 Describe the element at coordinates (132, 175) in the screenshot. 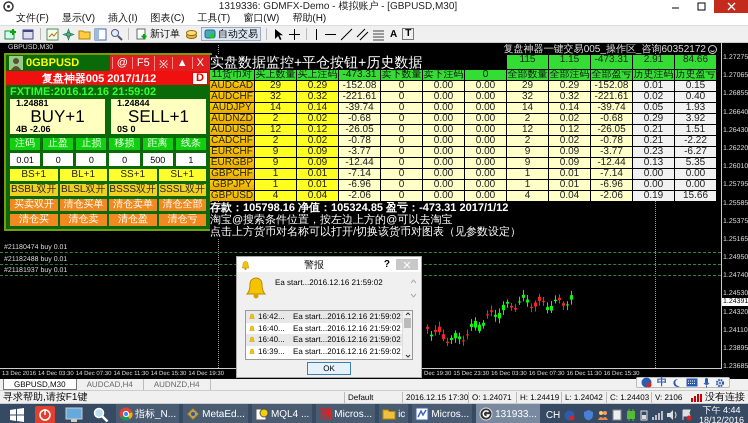

I see `action-button: SS+1` at that location.